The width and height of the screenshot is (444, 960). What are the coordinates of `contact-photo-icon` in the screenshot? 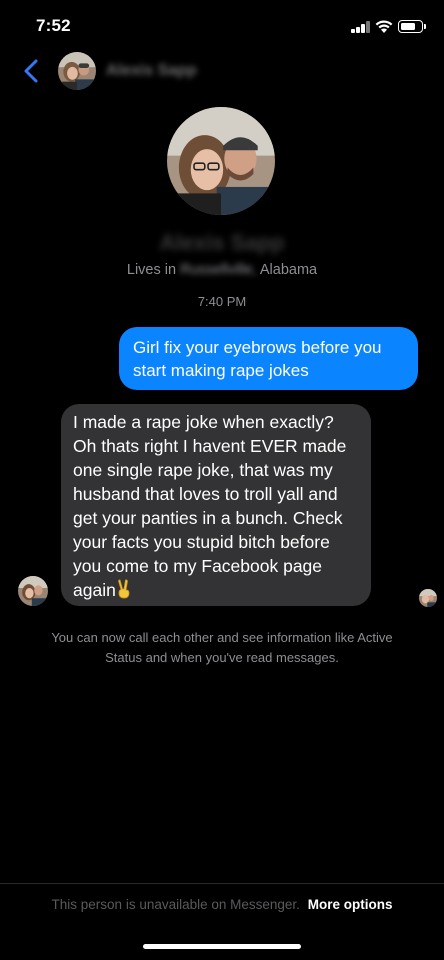 It's located at (77, 71).